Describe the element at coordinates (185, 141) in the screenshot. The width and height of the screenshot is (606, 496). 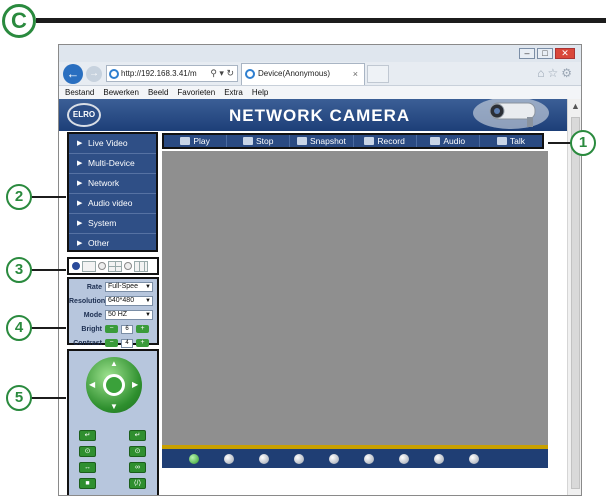
I see `play-icon` at that location.